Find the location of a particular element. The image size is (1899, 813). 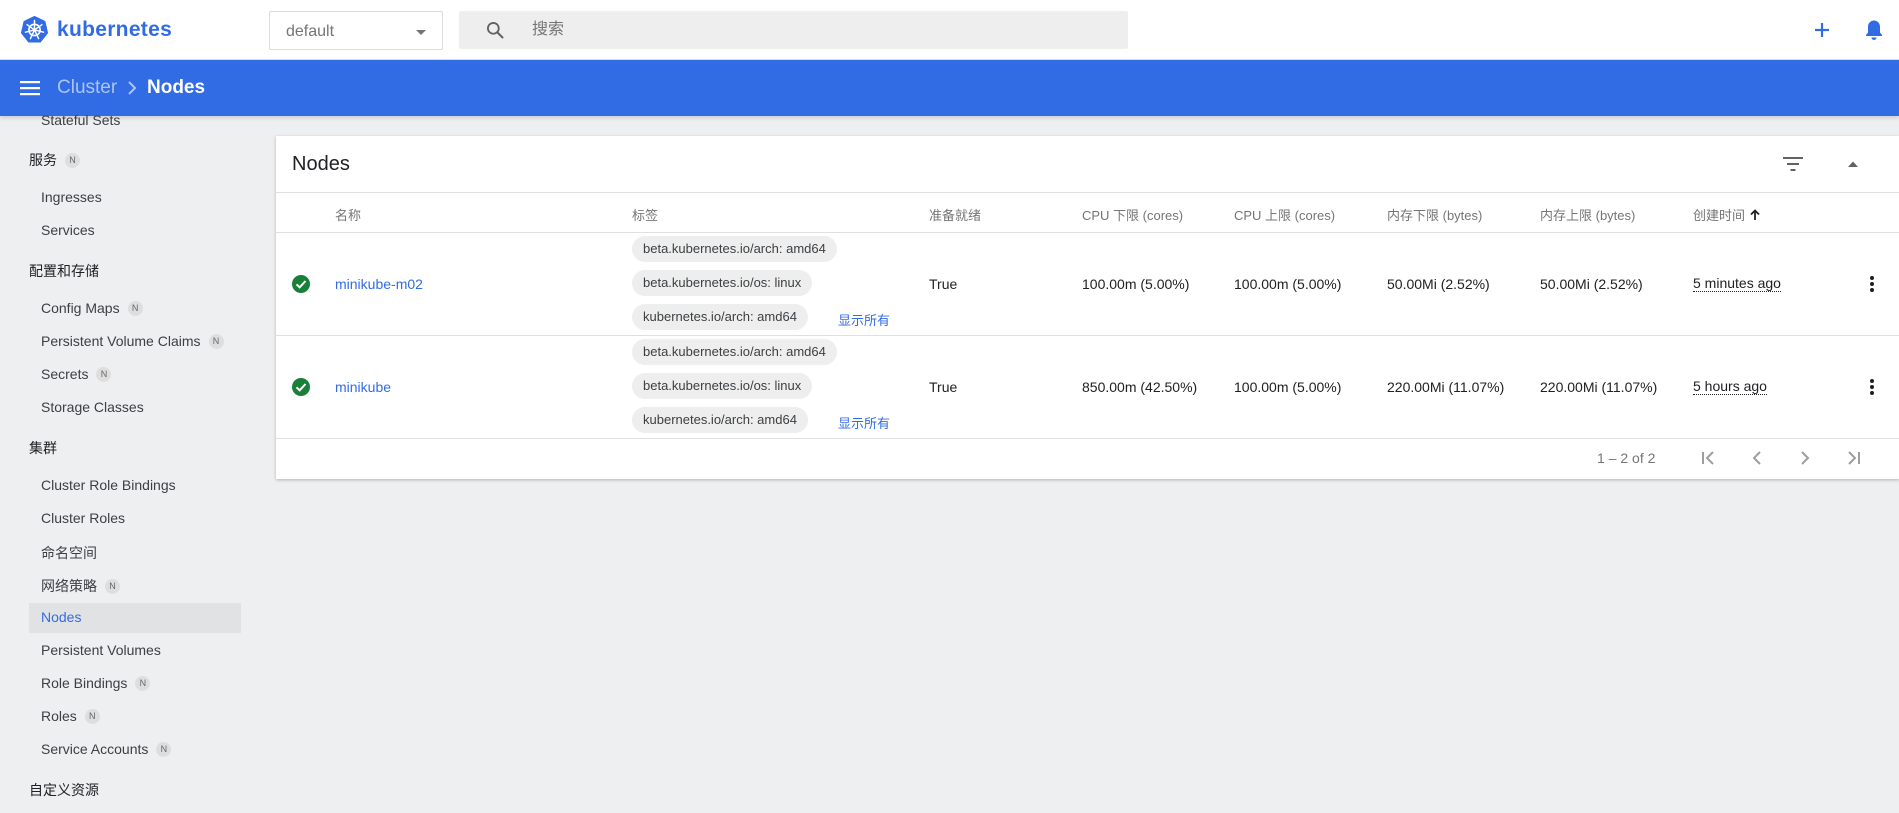

filter-icon is located at coordinates (1793, 164).